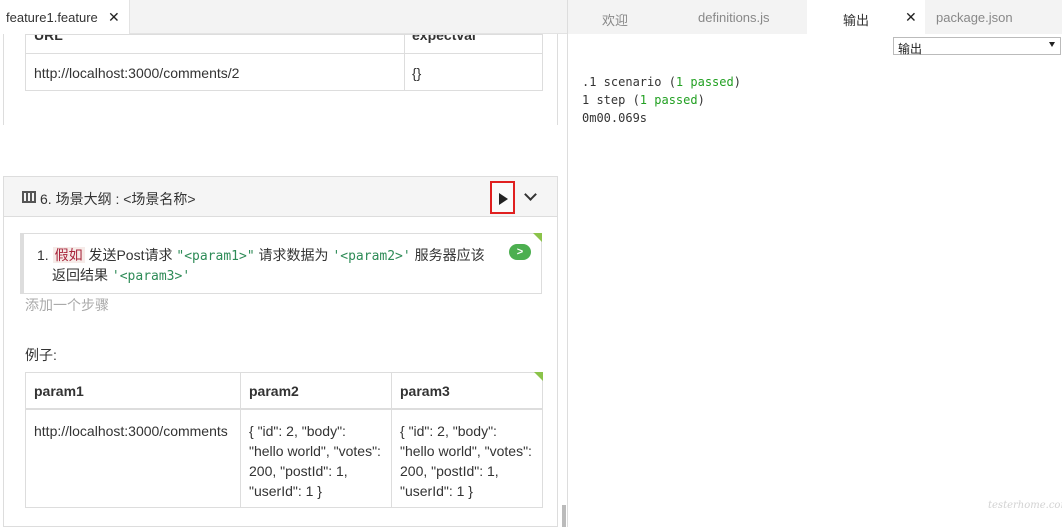  What do you see at coordinates (130, 255) in the screenshot?
I see `step-text: 发送Post请求` at bounding box center [130, 255].